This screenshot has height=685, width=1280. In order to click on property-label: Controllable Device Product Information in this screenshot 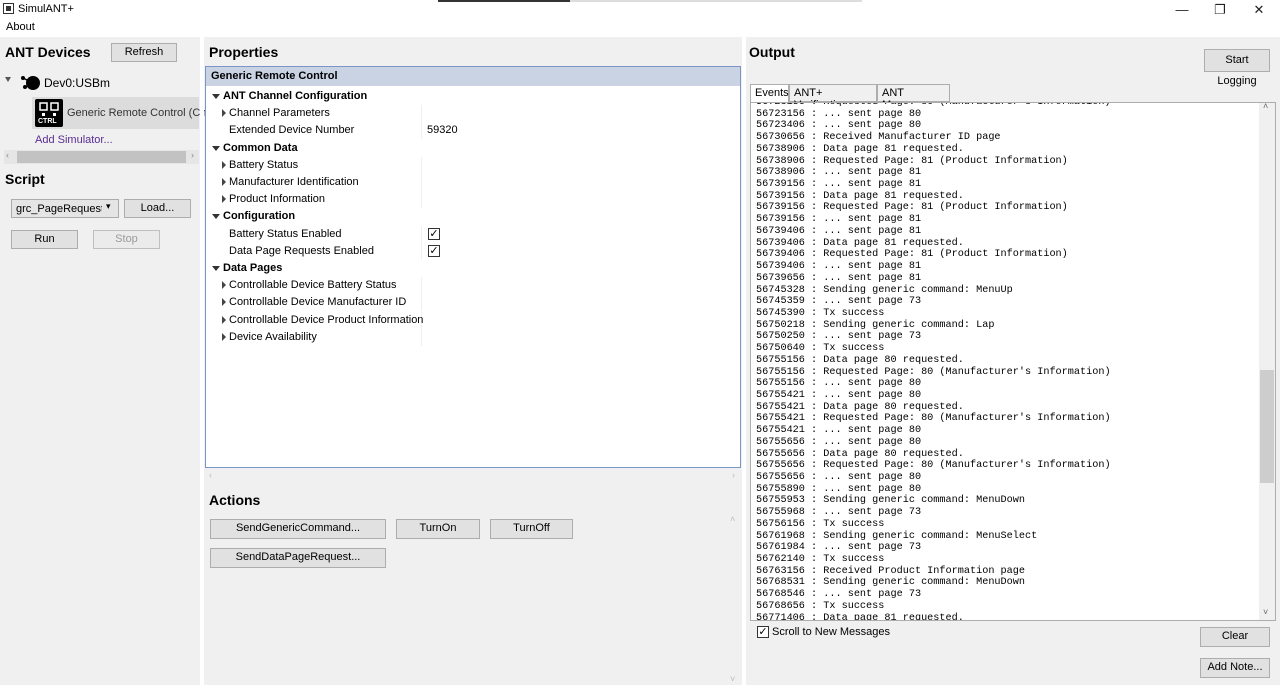, I will do `click(326, 319)`.